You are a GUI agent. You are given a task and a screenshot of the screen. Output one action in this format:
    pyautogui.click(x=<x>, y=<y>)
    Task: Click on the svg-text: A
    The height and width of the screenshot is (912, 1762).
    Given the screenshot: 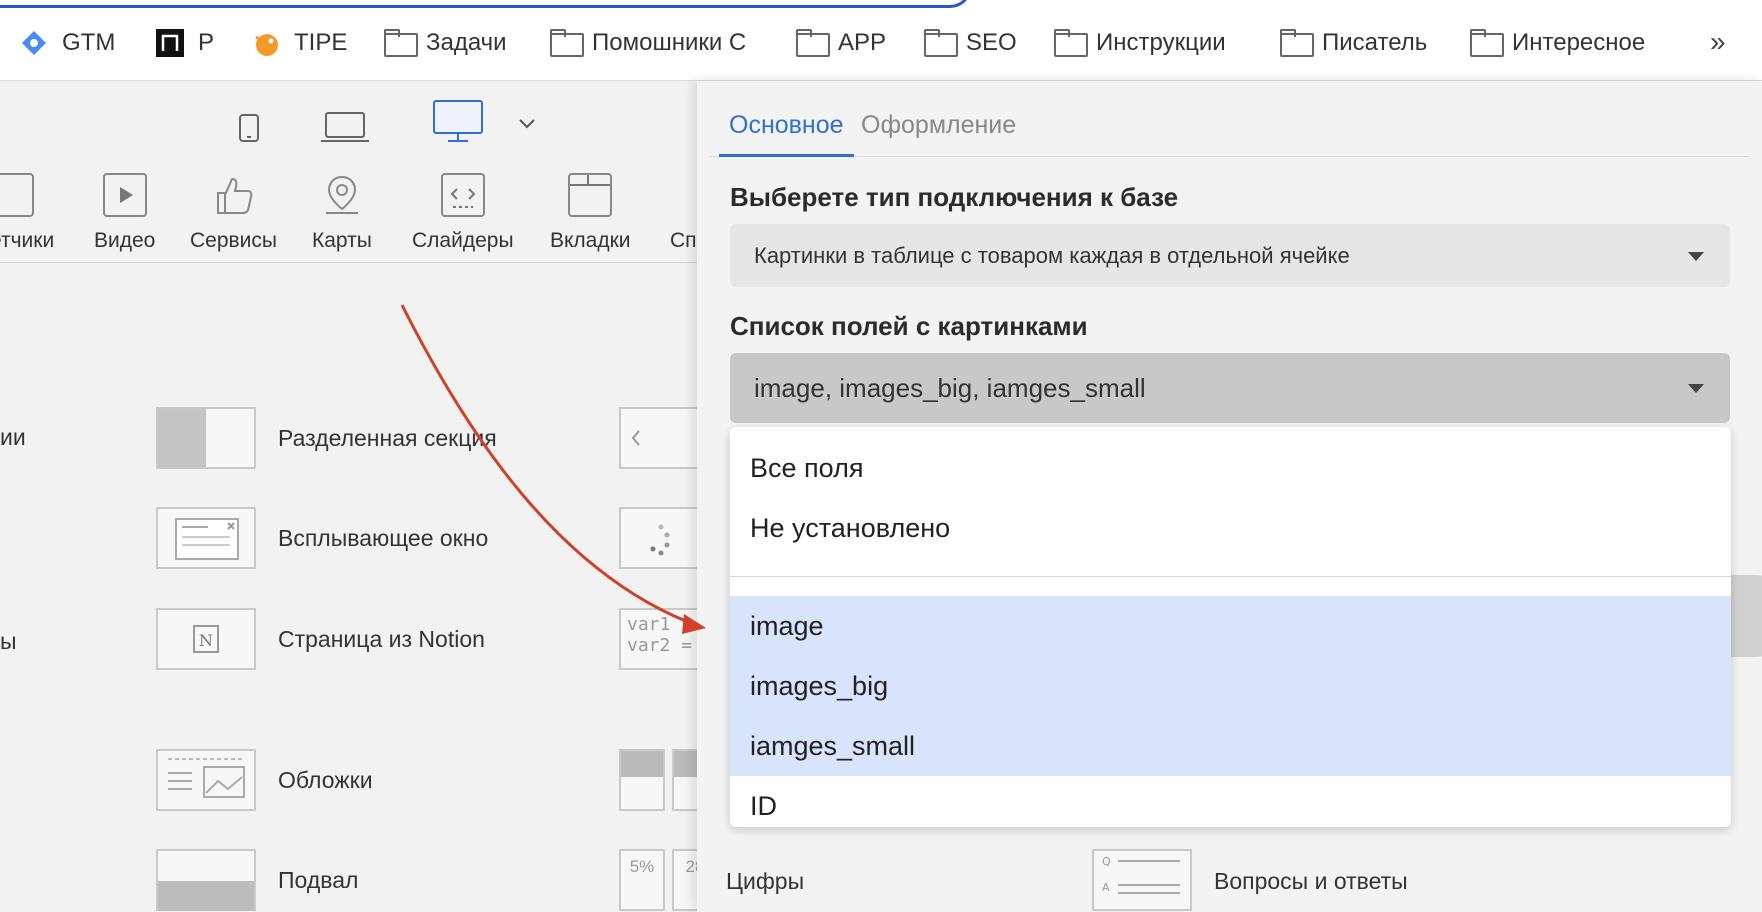 What is the action you would take?
    pyautogui.click(x=1106, y=887)
    